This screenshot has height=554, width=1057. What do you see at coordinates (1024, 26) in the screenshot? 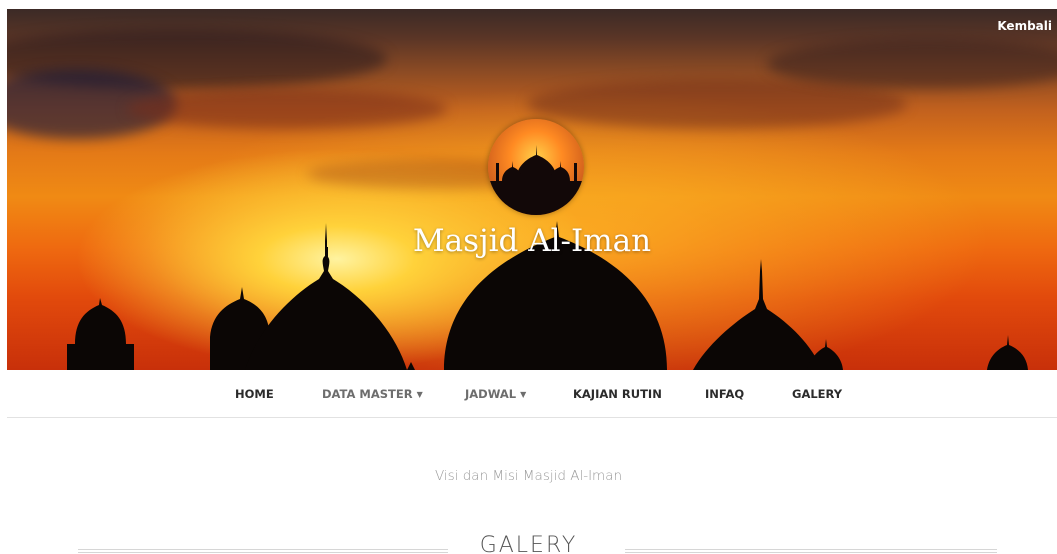
I see `back-link: Kembali` at bounding box center [1024, 26].